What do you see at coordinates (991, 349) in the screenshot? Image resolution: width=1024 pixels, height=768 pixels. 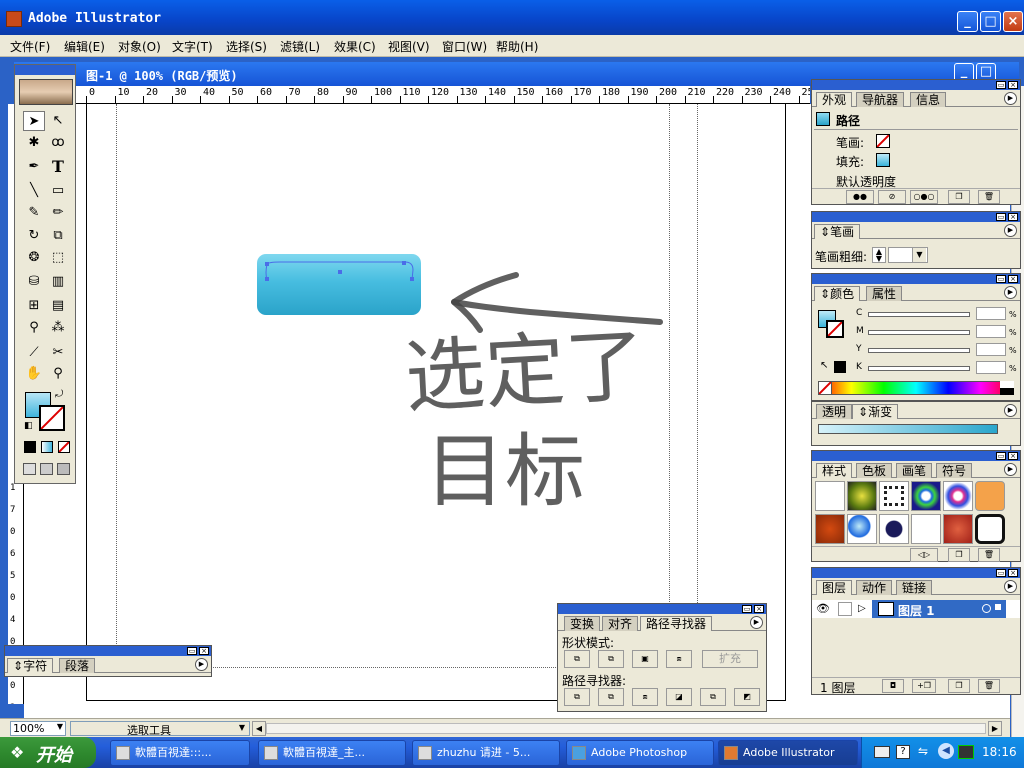 I see `channel-y-input` at bounding box center [991, 349].